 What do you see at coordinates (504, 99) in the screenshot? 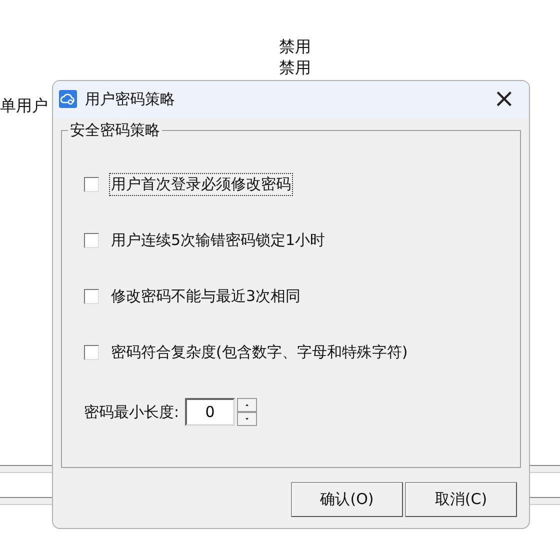
I see `close-button: ×` at bounding box center [504, 99].